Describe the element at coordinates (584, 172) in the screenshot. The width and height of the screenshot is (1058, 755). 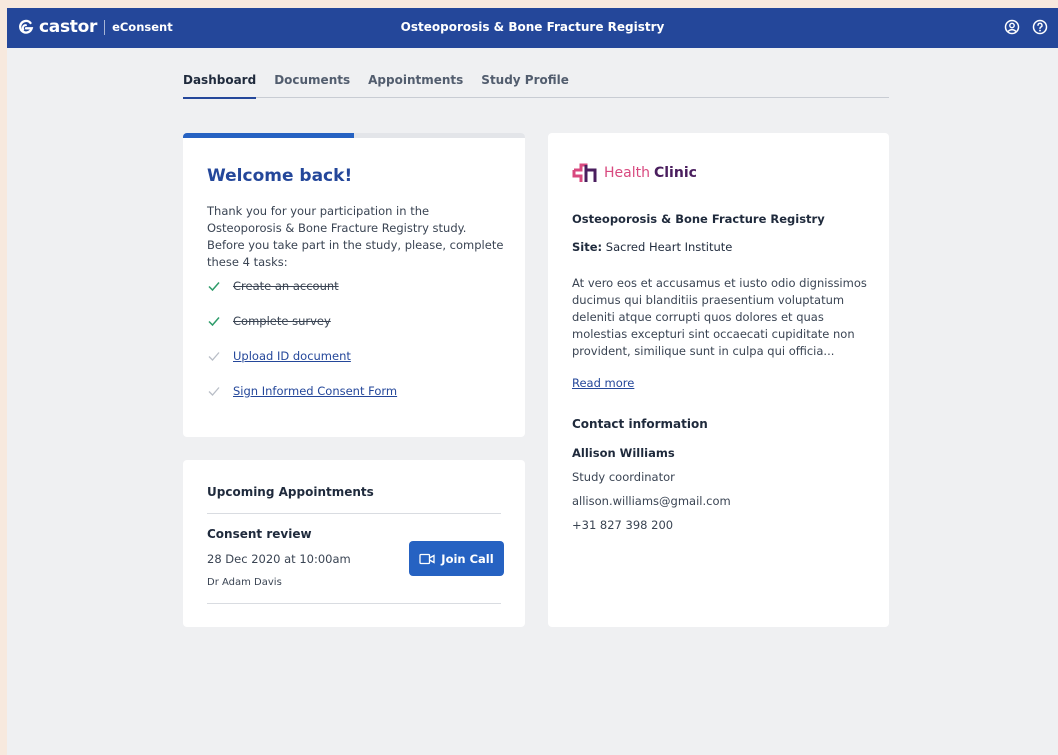
I see `health-clinic-logo-icon` at that location.